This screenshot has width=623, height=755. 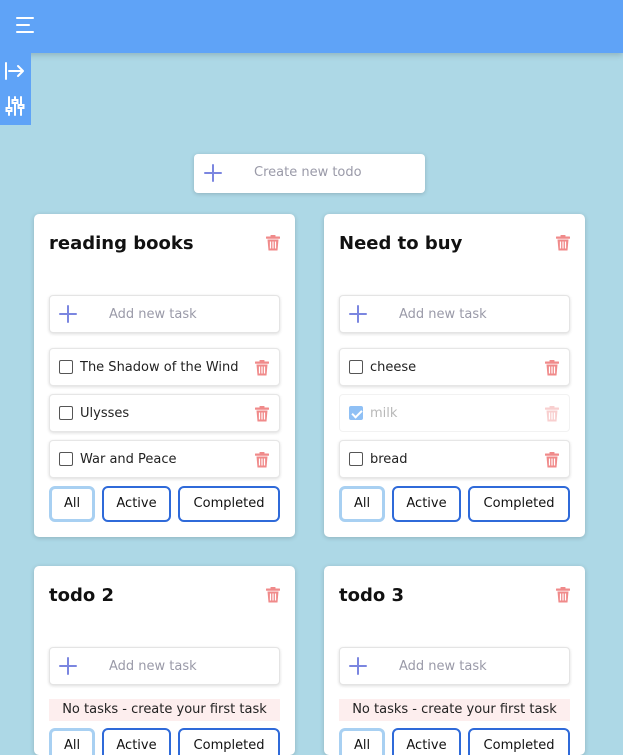 I want to click on task-text: cheese, so click(x=393, y=367).